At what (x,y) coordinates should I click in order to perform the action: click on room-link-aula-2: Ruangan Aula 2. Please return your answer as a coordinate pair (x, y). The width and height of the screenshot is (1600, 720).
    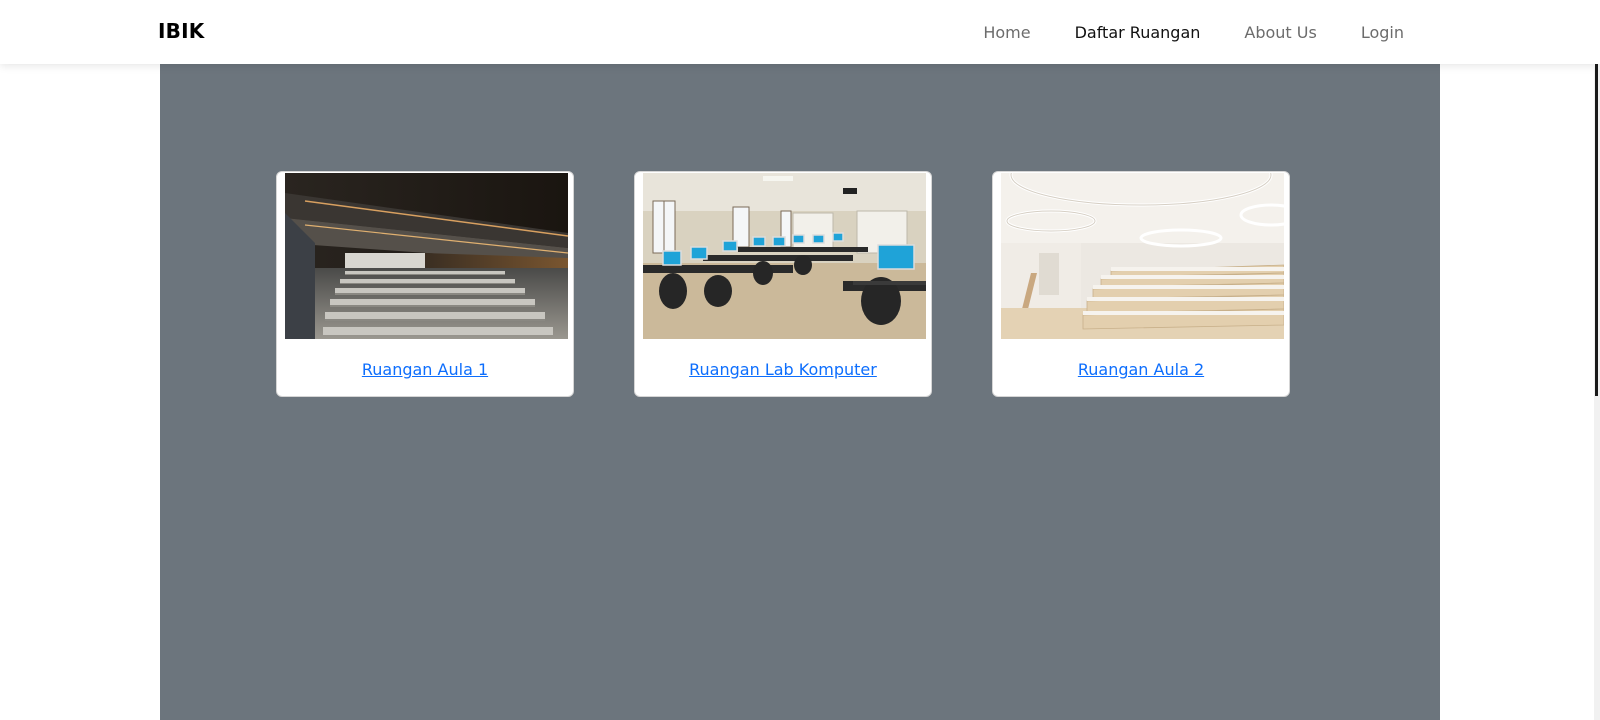
    Looking at the image, I should click on (1141, 369).